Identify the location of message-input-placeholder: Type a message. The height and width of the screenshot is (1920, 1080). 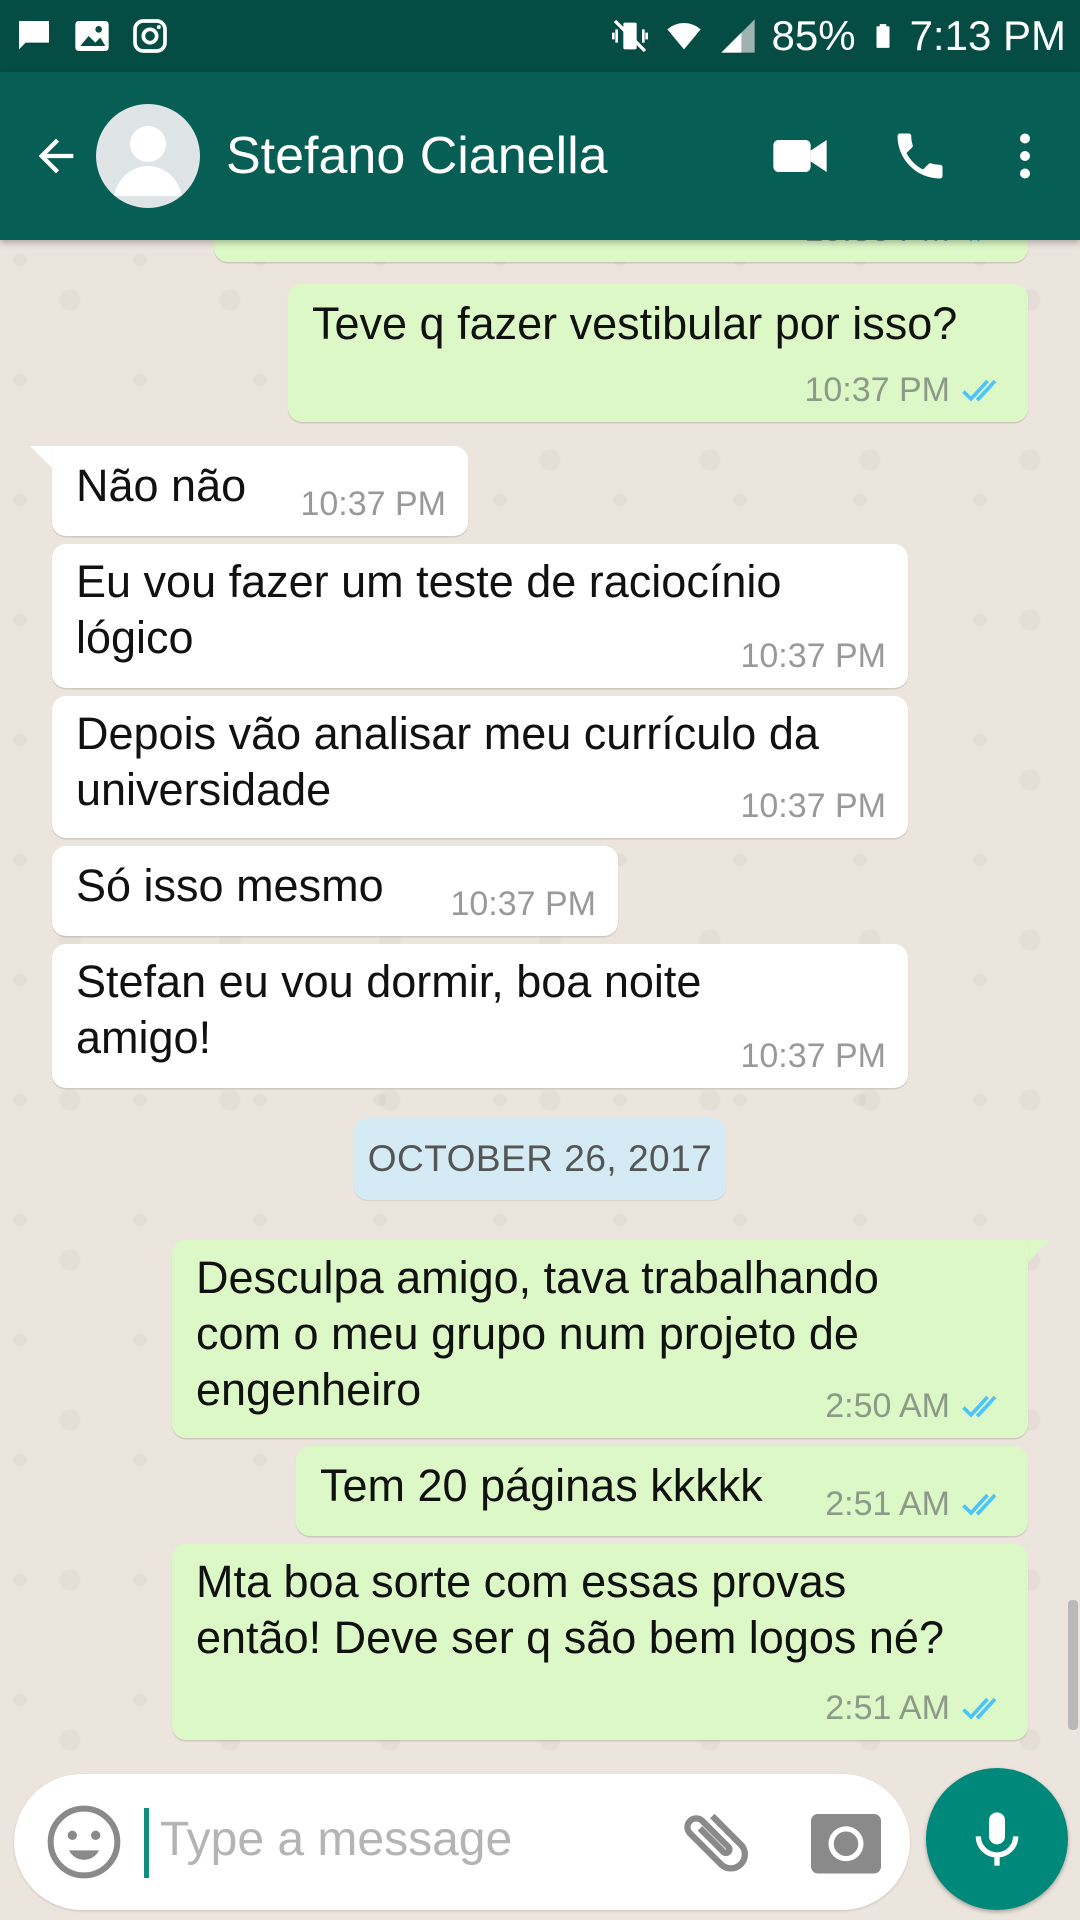
(336, 1839).